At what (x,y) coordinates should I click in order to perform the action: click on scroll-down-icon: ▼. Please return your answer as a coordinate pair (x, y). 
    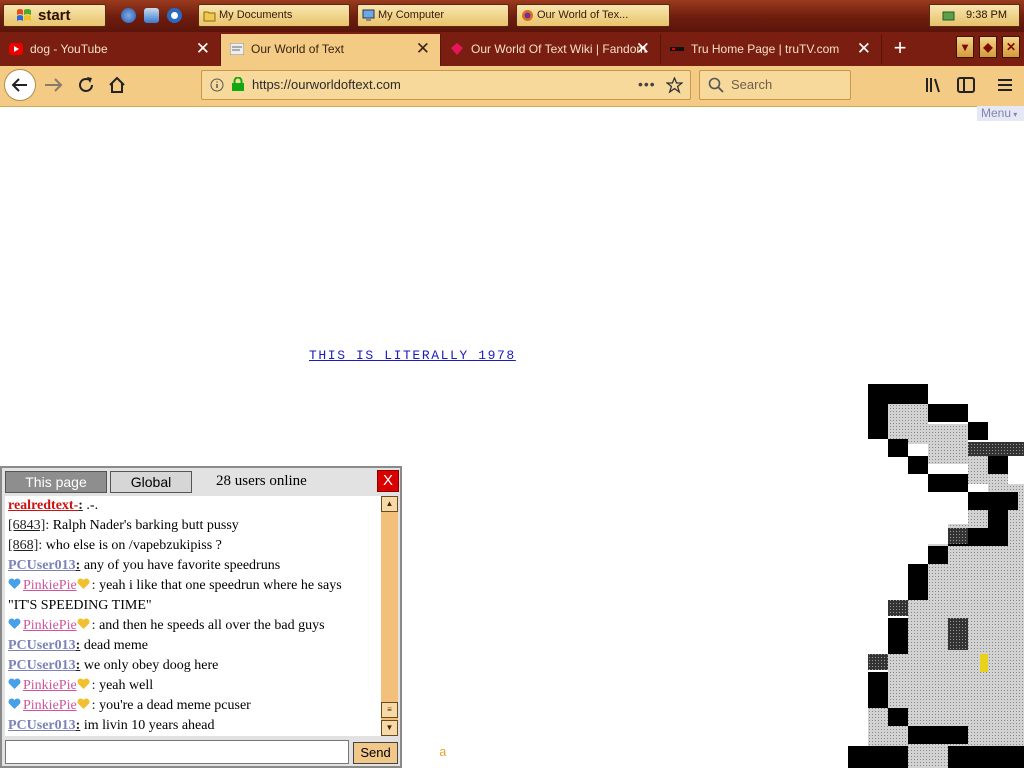
    Looking at the image, I should click on (389, 728).